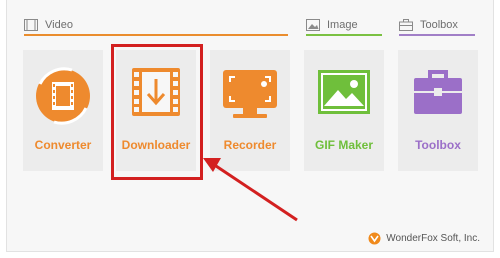  Describe the element at coordinates (433, 238) in the screenshot. I see `footer-brand-text: WonderFox Soft, Inc.` at that location.